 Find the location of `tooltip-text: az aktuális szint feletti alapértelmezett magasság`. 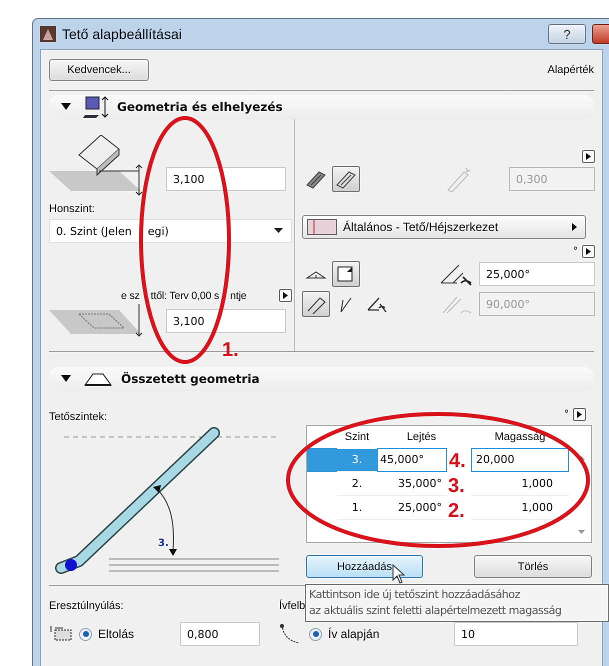

tooltip-text: az aktuális szint feletti alapértelmezett magasság is located at coordinates (435, 611).